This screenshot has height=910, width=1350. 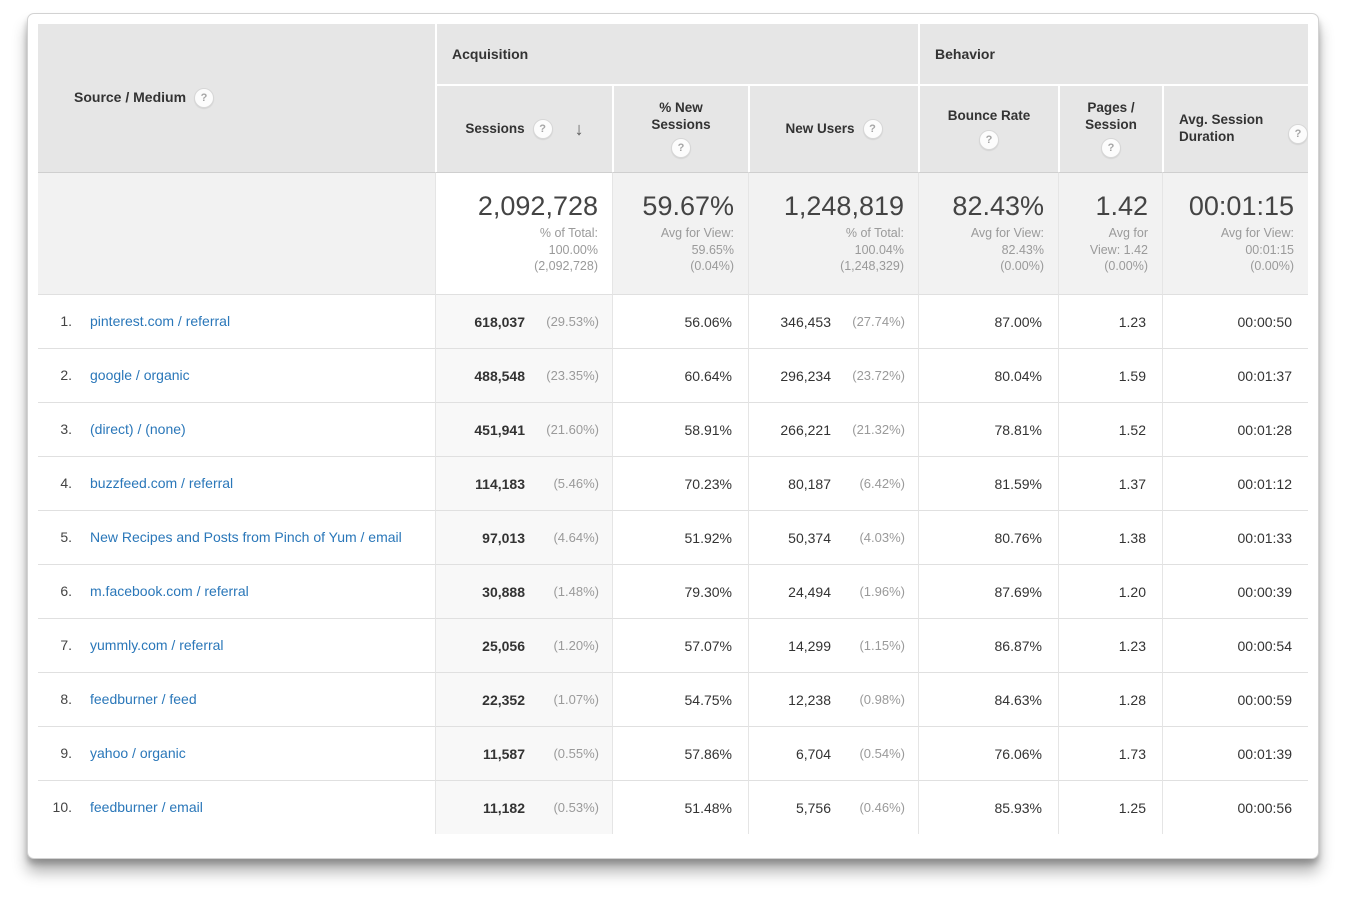 What do you see at coordinates (579, 129) in the screenshot?
I see `sort-descending-icon: ↓` at bounding box center [579, 129].